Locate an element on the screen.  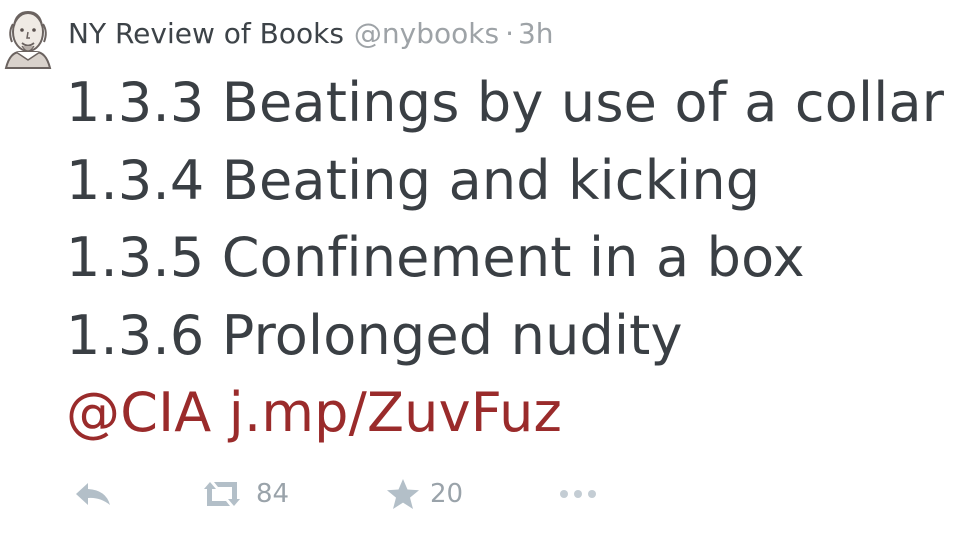
shakespeare-portrait-icon is located at coordinates (28, 39).